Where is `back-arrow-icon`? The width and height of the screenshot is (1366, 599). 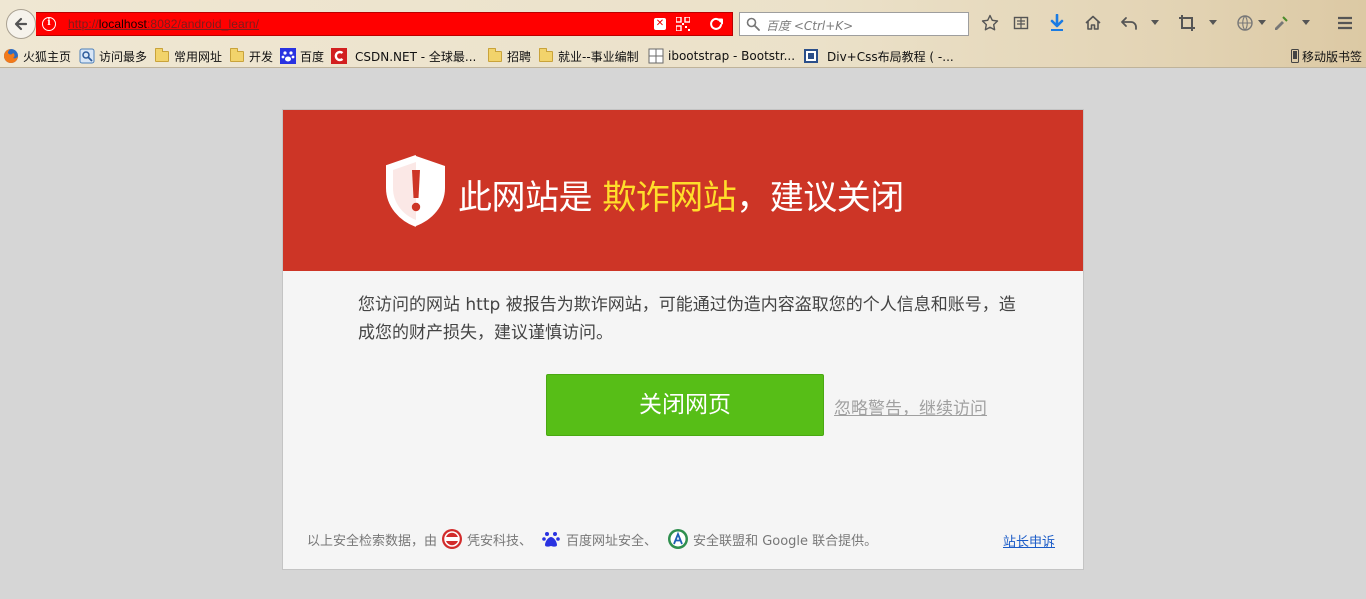 back-arrow-icon is located at coordinates (21, 24).